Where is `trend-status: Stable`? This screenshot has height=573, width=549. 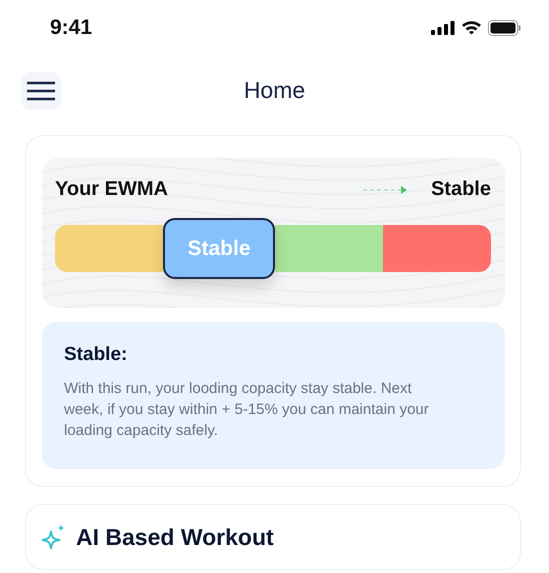
trend-status: Stable is located at coordinates (460, 189).